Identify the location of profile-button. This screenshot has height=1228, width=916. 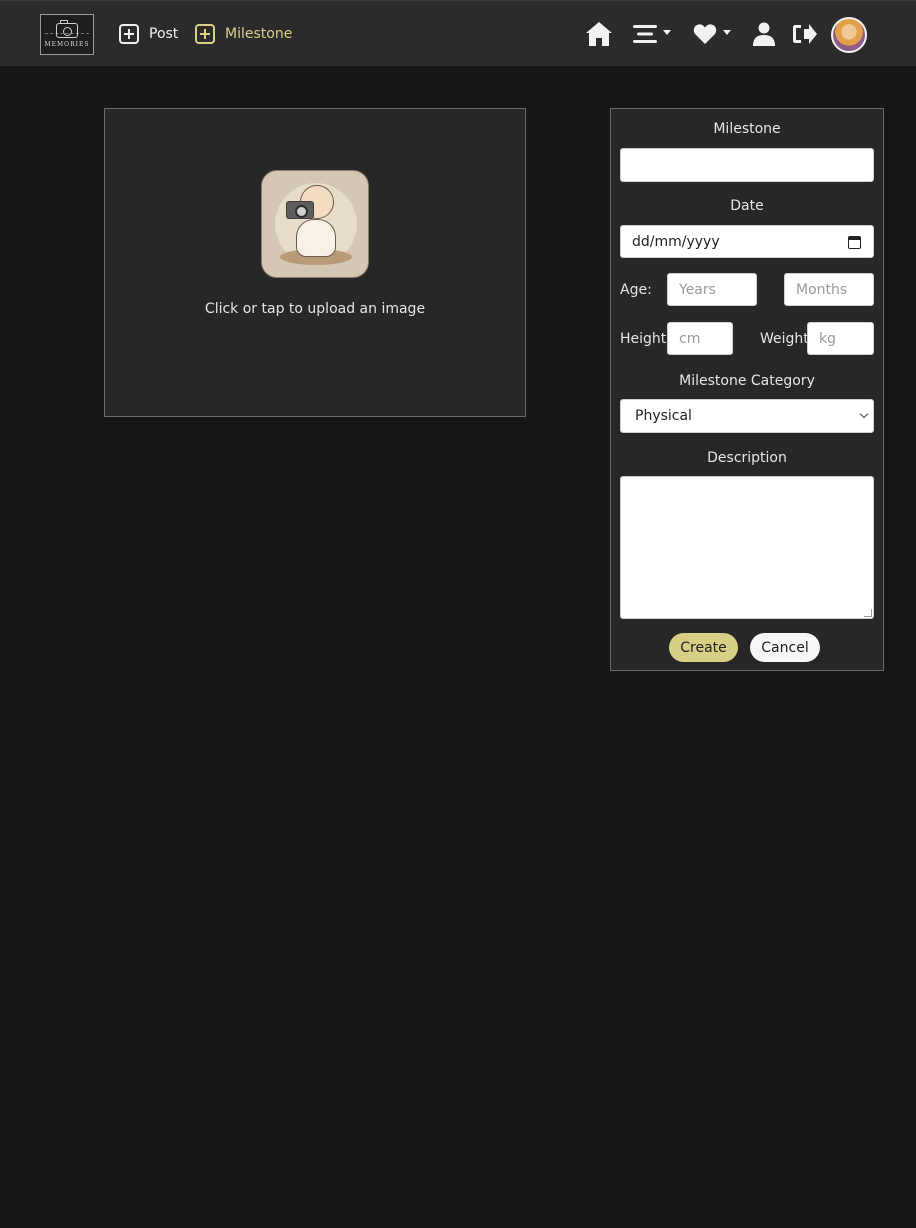
(764, 34).